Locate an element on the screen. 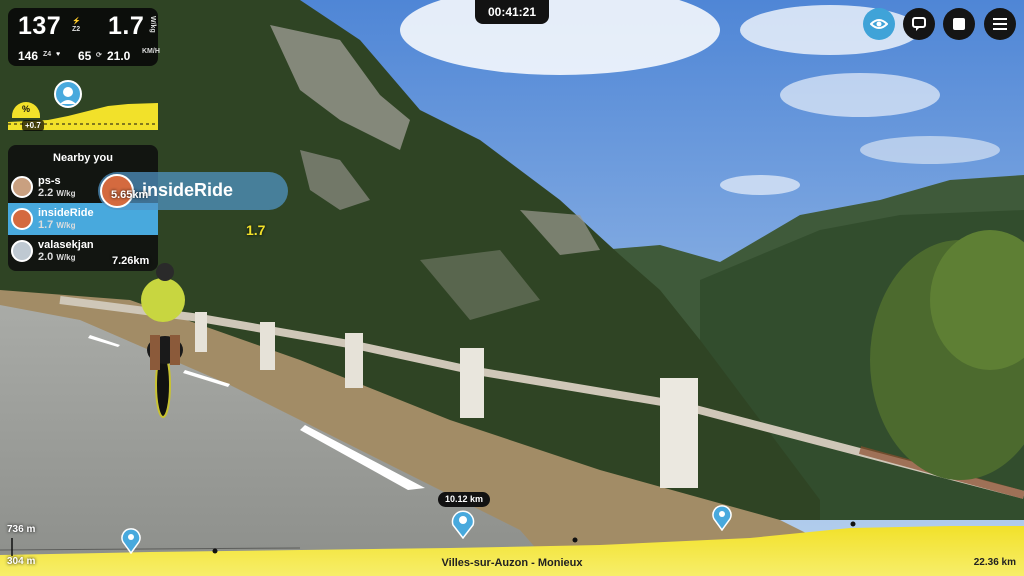  speed-value: 21.0 is located at coordinates (119, 56).